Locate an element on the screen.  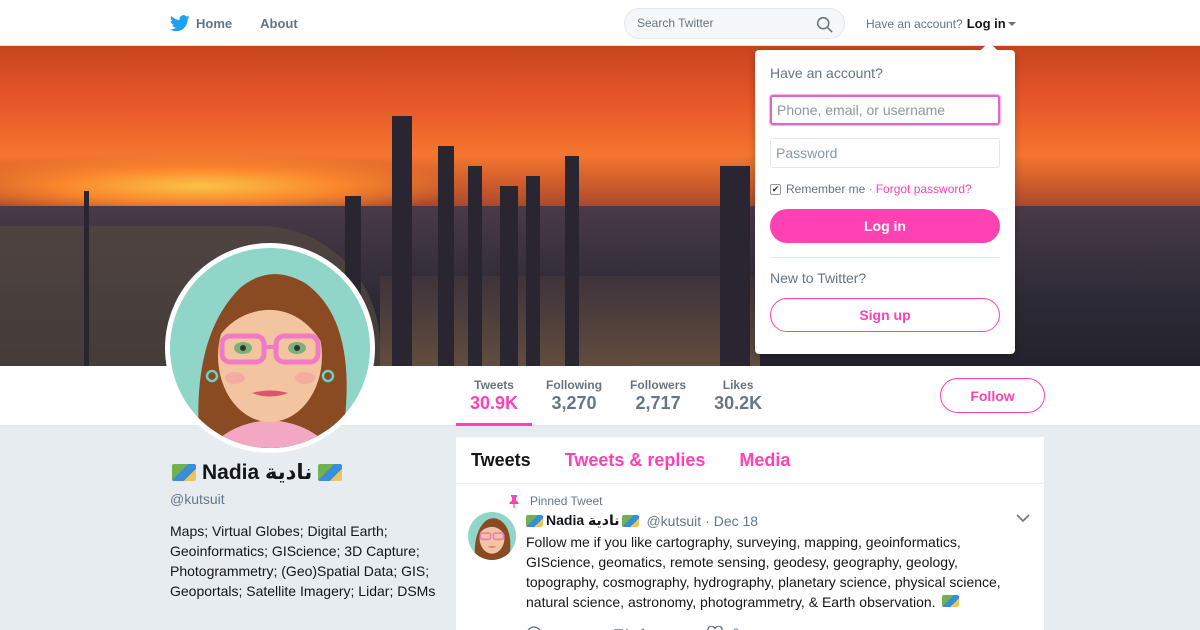
avatar is located at coordinates (270, 348).